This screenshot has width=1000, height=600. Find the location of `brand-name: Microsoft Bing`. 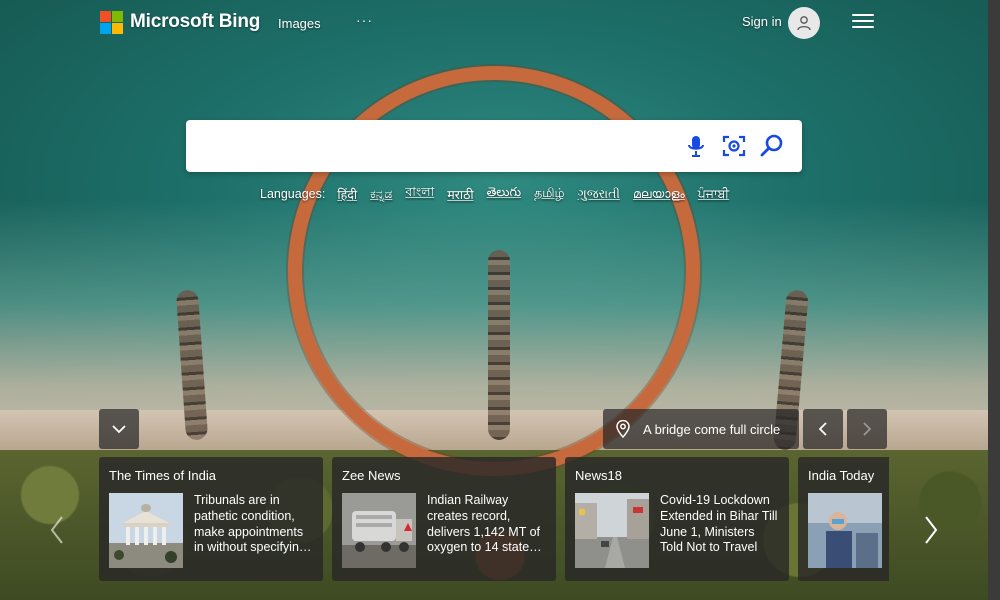

brand-name: Microsoft Bing is located at coordinates (195, 21).